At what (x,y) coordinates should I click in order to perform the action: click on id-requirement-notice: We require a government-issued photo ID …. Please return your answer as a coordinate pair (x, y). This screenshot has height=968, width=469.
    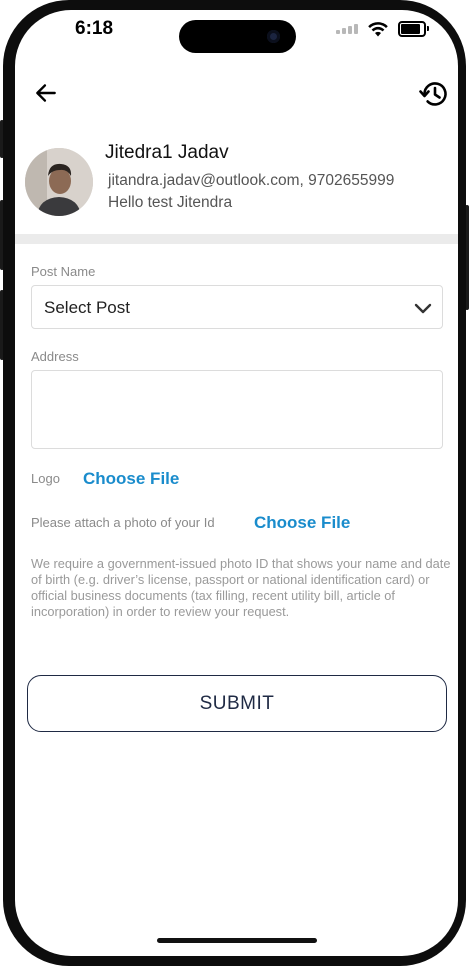
    Looking at the image, I should click on (241, 587).